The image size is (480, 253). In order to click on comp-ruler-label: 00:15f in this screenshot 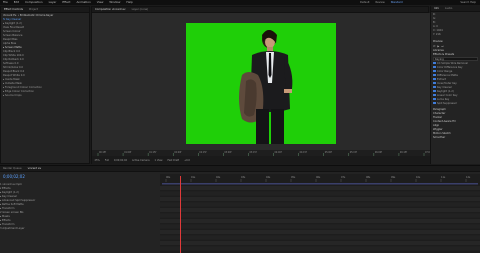, I will do `click(102, 152)`.